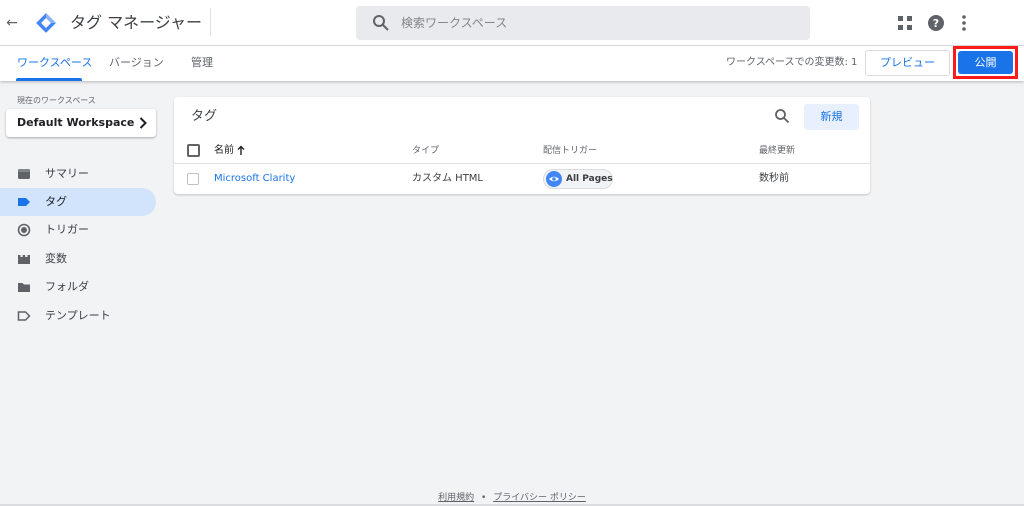 The image size is (1024, 506). What do you see at coordinates (907, 63) in the screenshot?
I see `preview-button: プレビュー` at bounding box center [907, 63].